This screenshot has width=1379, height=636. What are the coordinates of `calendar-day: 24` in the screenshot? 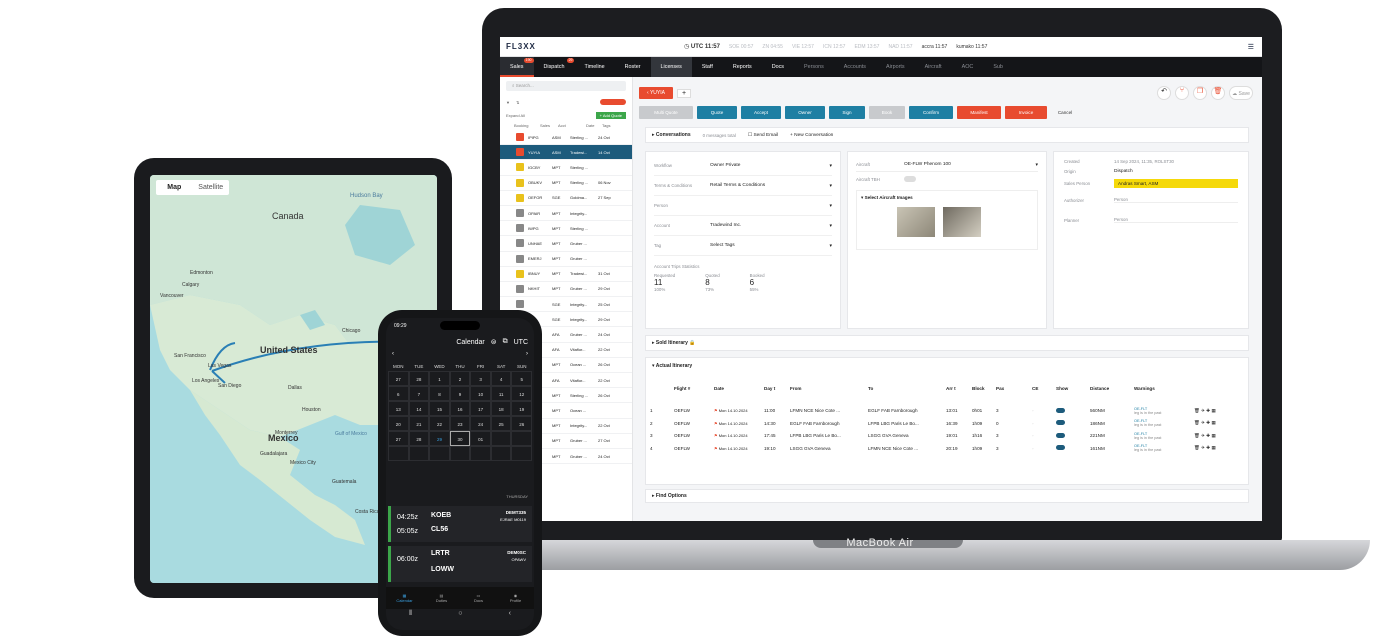 It's located at (480, 423).